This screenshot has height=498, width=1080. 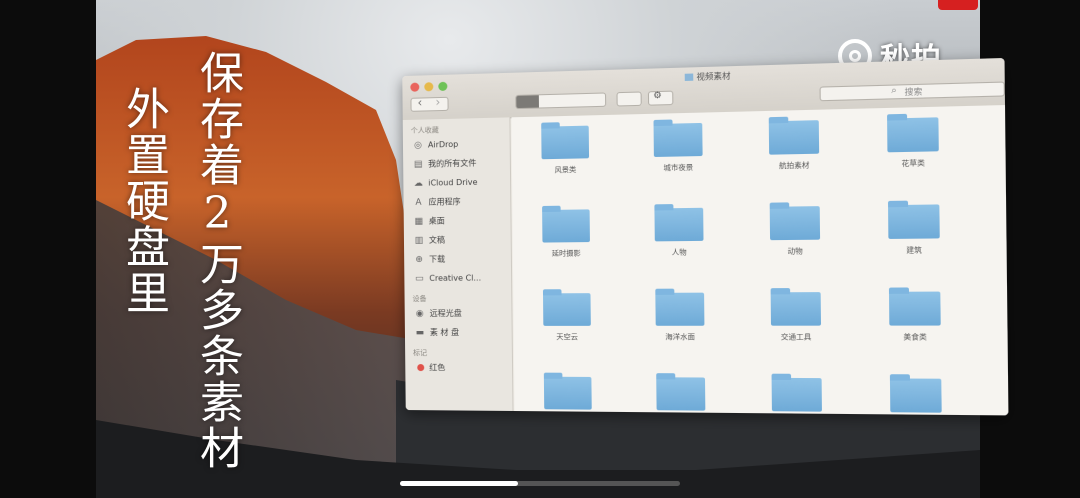 I want to click on video-progress-bar, so click(x=540, y=483).